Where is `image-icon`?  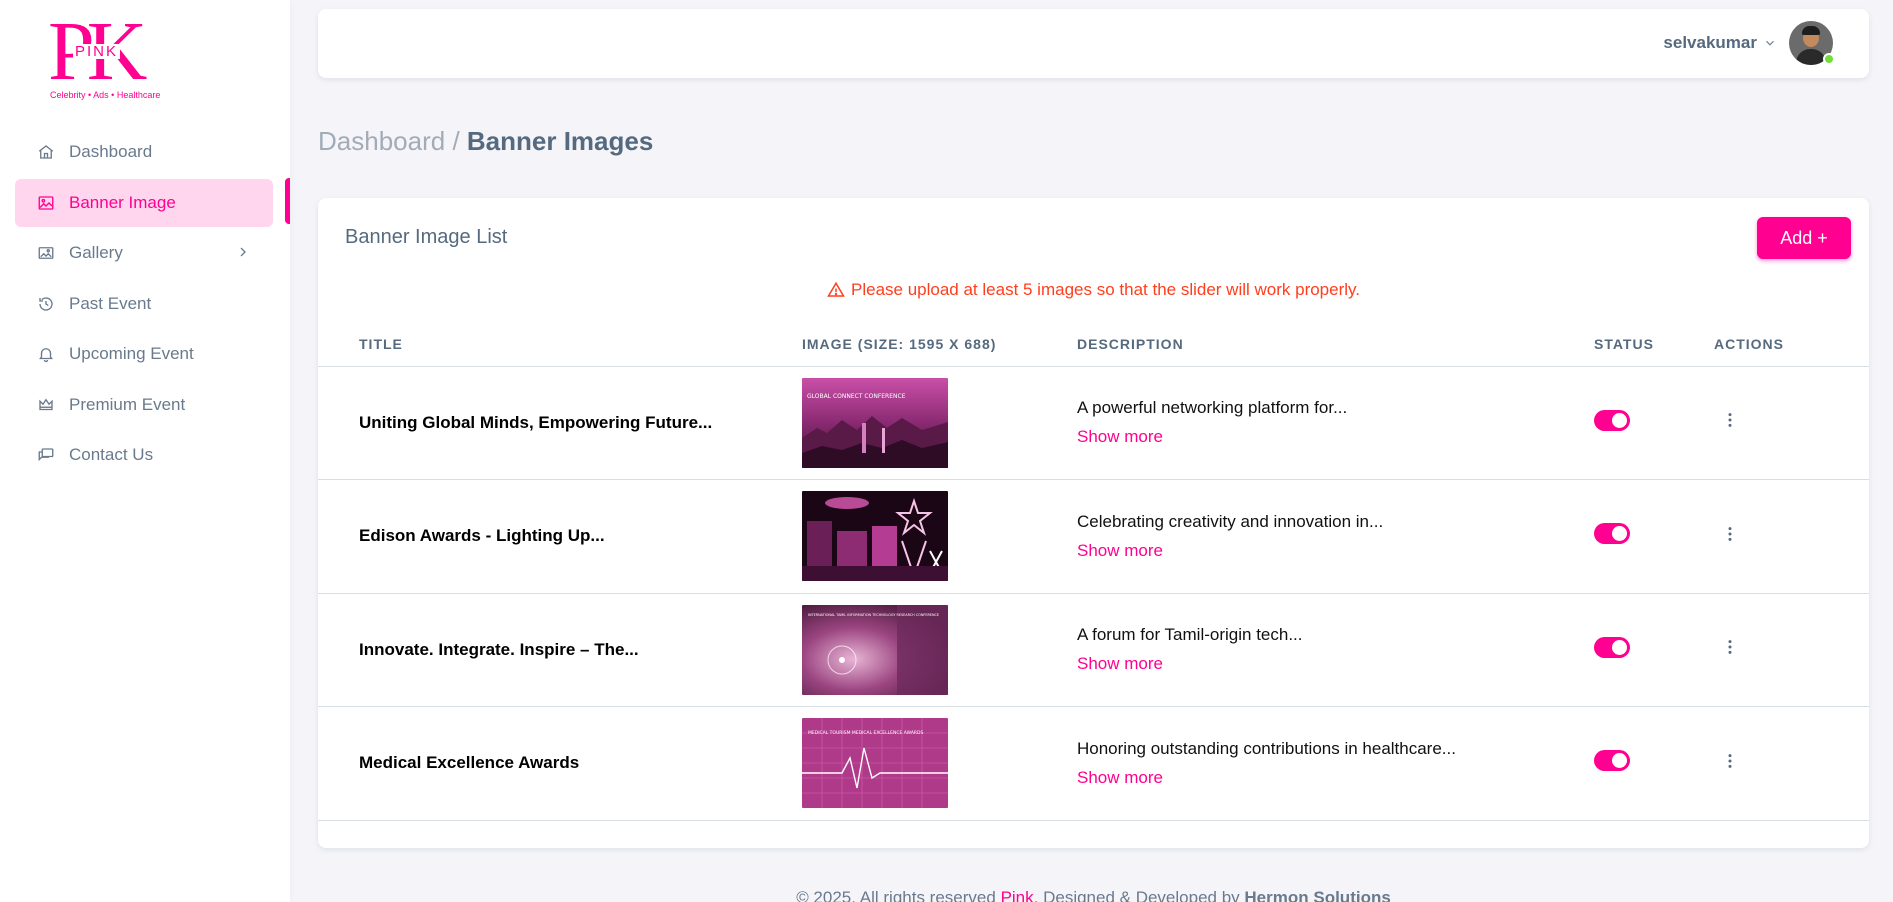
image-icon is located at coordinates (46, 203).